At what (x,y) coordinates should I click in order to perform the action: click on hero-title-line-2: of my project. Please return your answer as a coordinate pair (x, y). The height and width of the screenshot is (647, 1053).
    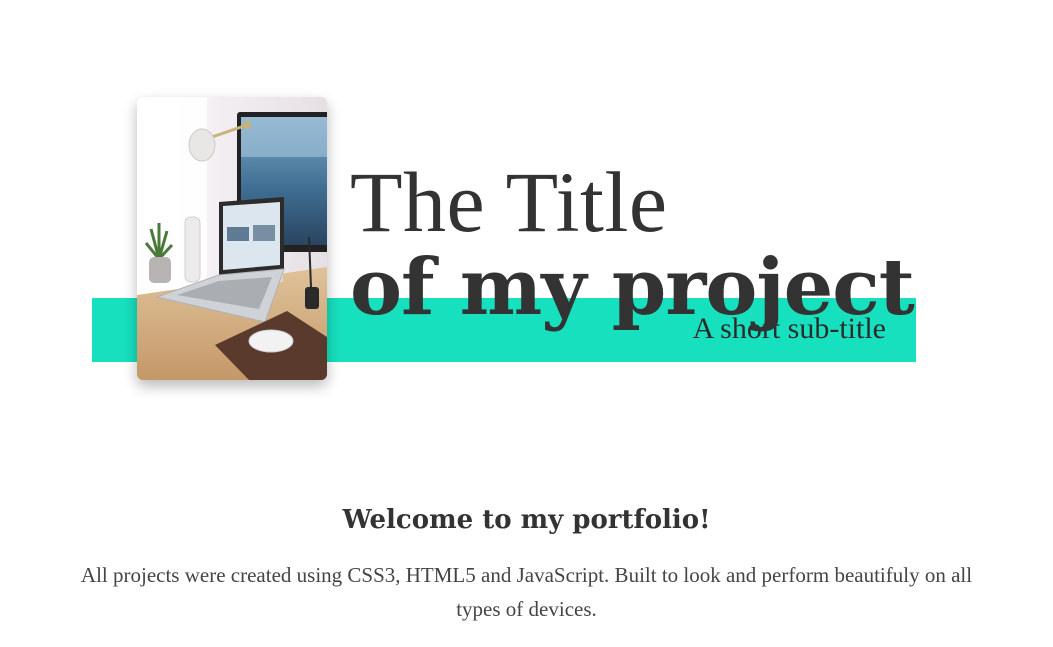
    Looking at the image, I should click on (632, 288).